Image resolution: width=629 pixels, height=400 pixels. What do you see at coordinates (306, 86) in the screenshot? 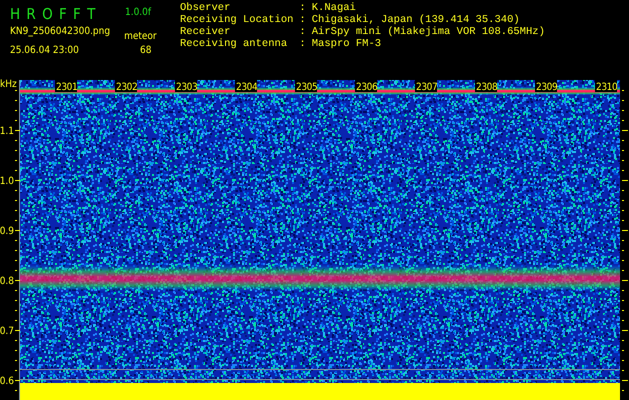
I see `time-label: 2305` at bounding box center [306, 86].